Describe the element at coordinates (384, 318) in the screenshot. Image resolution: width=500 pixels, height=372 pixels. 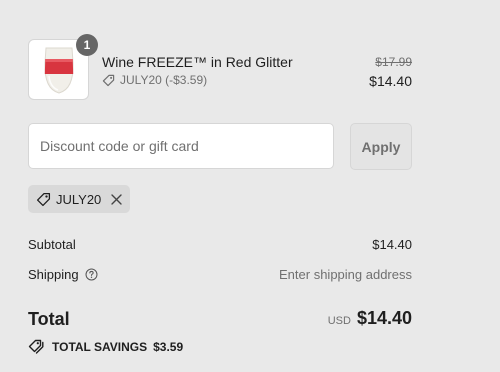
I see `total-amount: $14.40` at that location.